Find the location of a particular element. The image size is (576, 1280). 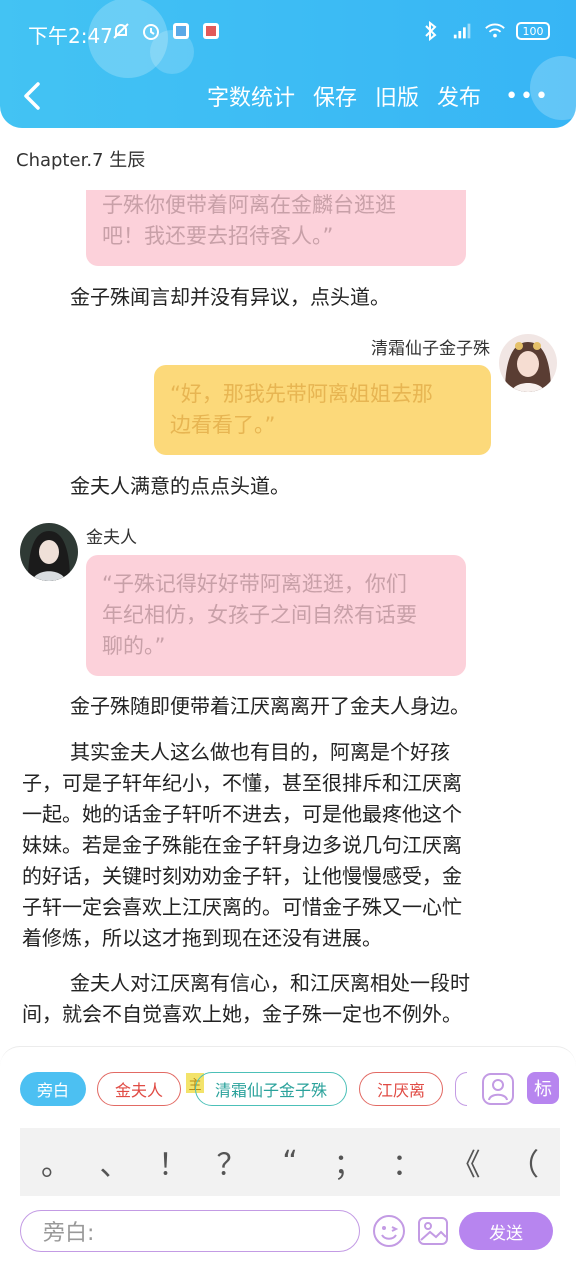

send-button: 发送 is located at coordinates (506, 1231).